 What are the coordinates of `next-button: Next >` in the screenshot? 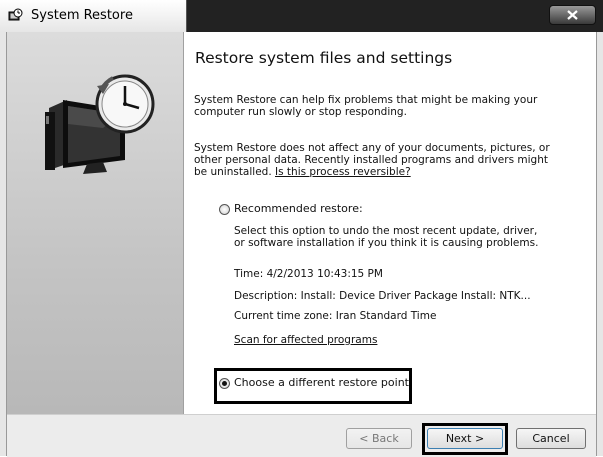 It's located at (465, 438).